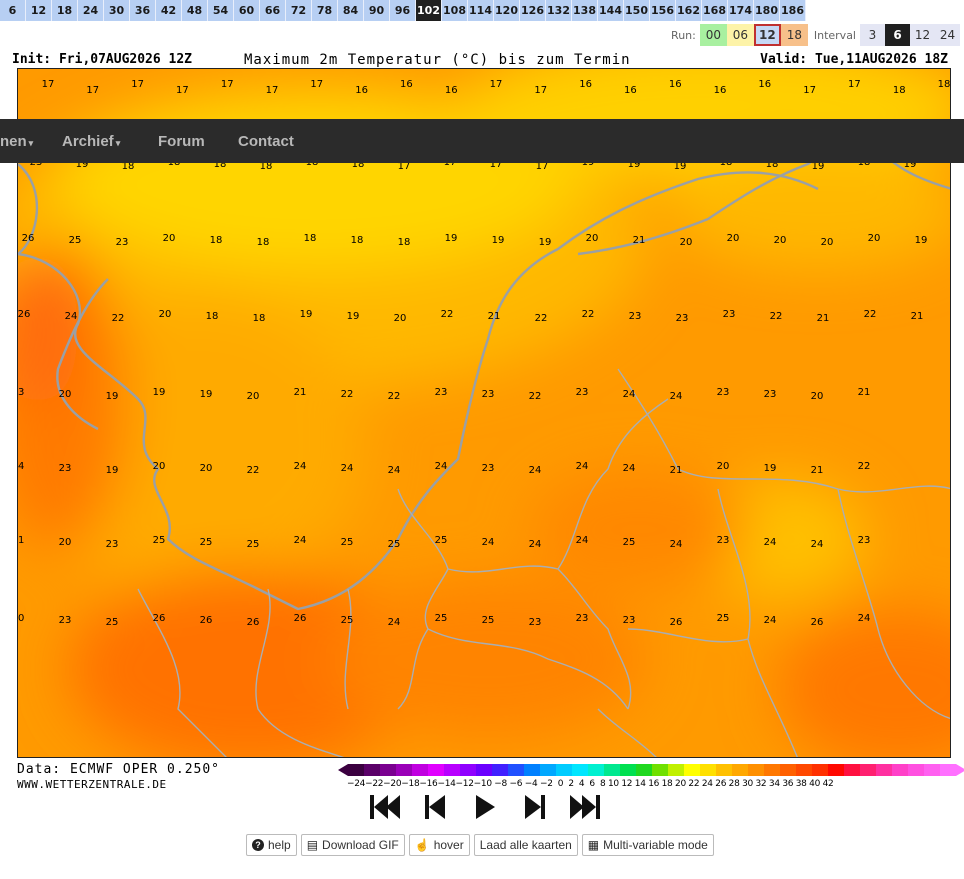 The image size is (964, 879). Describe the element at coordinates (351, 10) in the screenshot. I see `timestep-84: 84` at that location.